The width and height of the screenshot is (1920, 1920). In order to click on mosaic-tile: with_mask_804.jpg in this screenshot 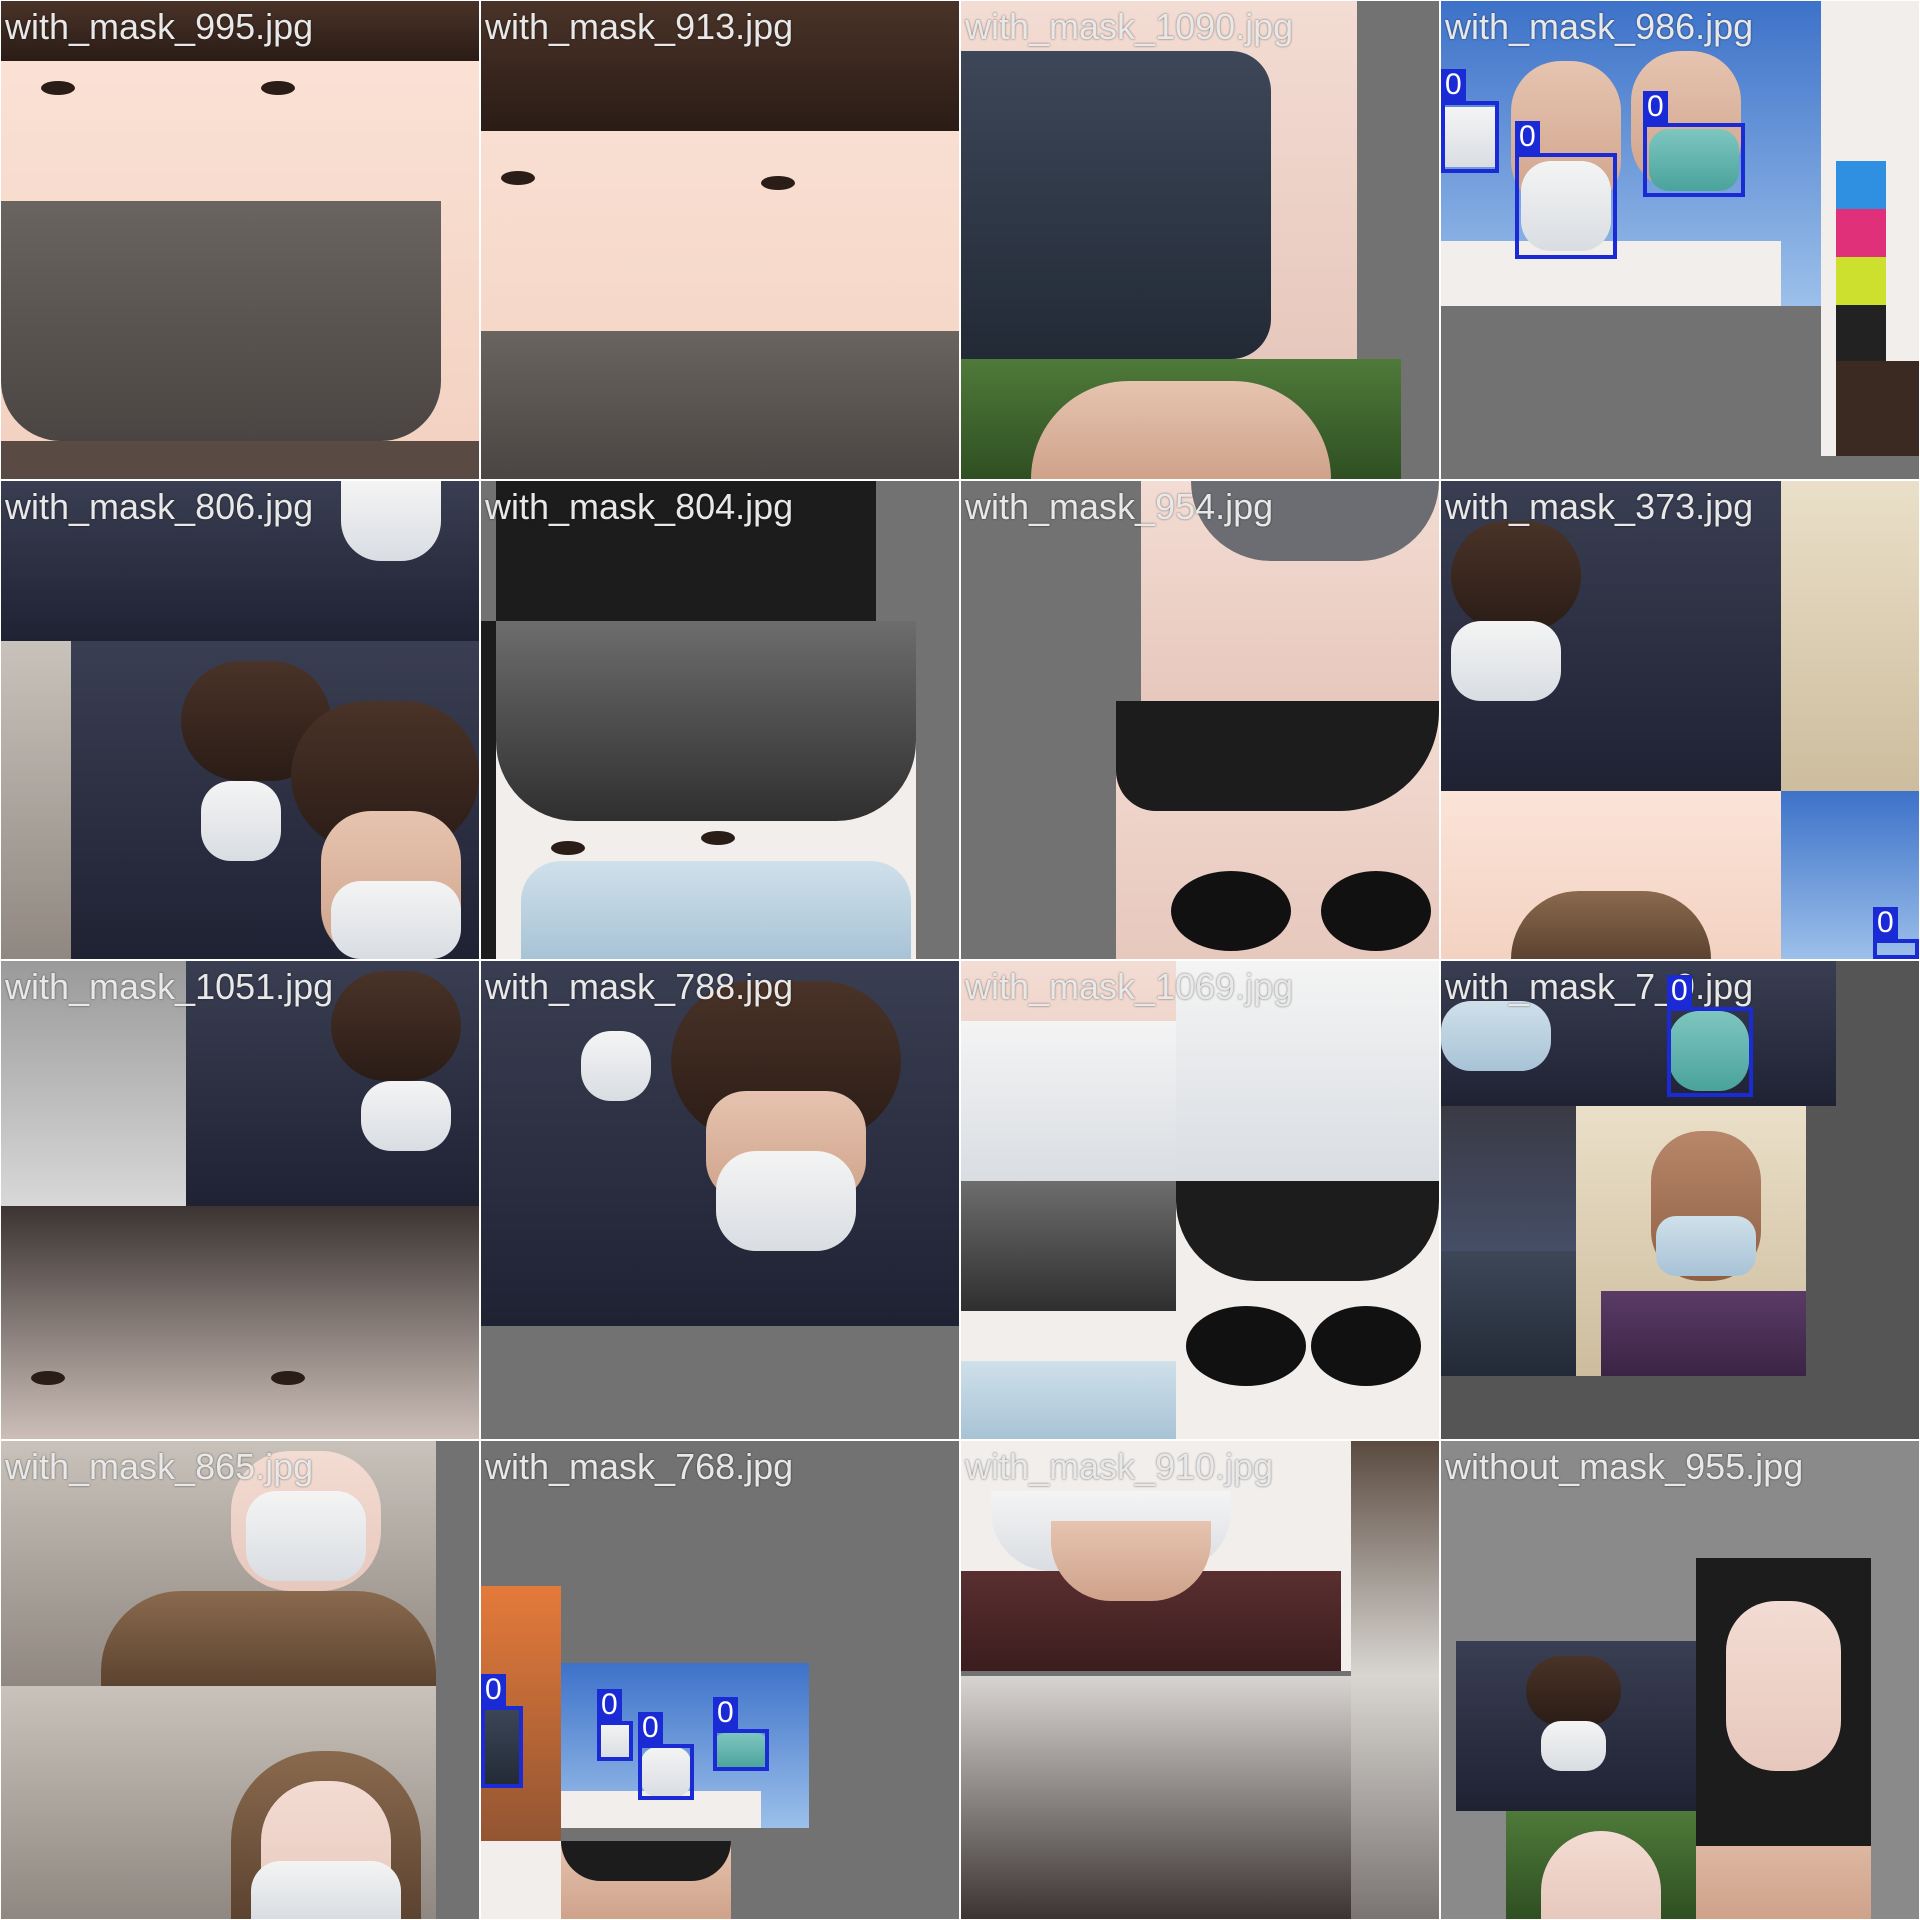, I will do `click(720, 720)`.